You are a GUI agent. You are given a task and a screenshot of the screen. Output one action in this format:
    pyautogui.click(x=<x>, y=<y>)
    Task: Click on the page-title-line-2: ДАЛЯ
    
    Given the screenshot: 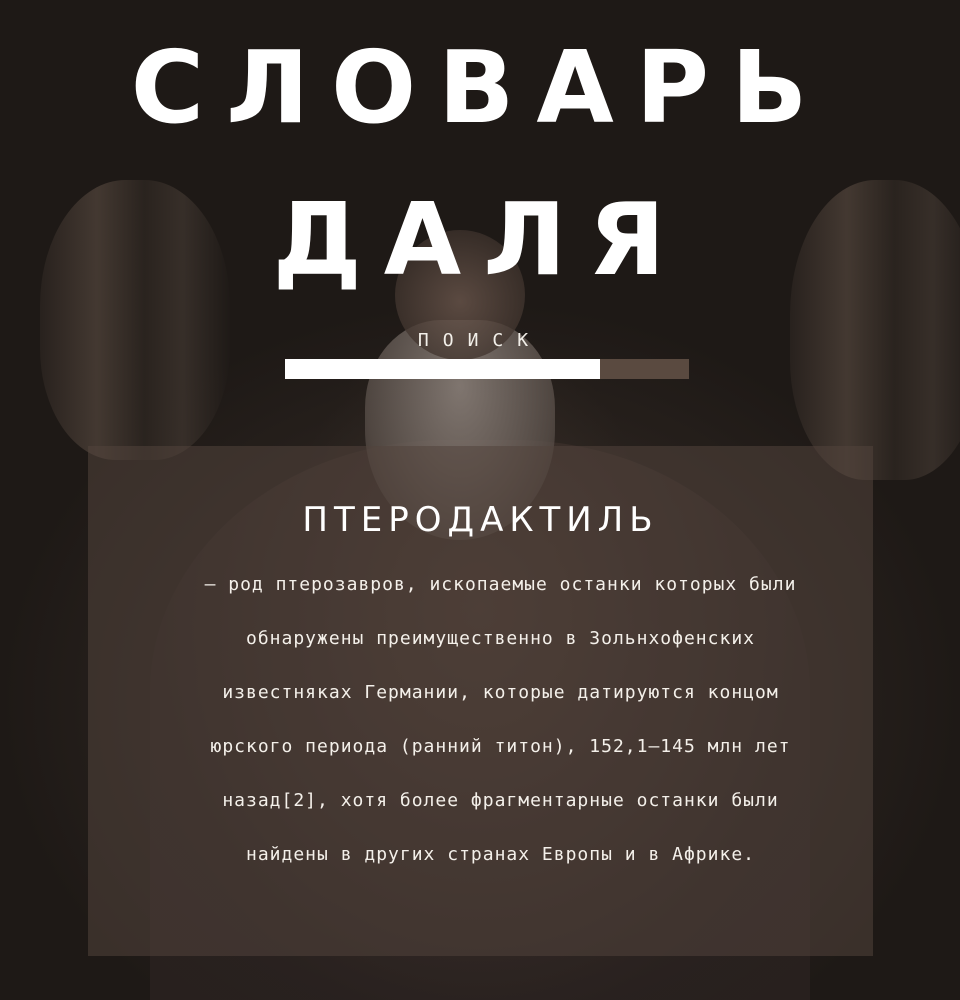 What is the action you would take?
    pyautogui.click(x=480, y=239)
    